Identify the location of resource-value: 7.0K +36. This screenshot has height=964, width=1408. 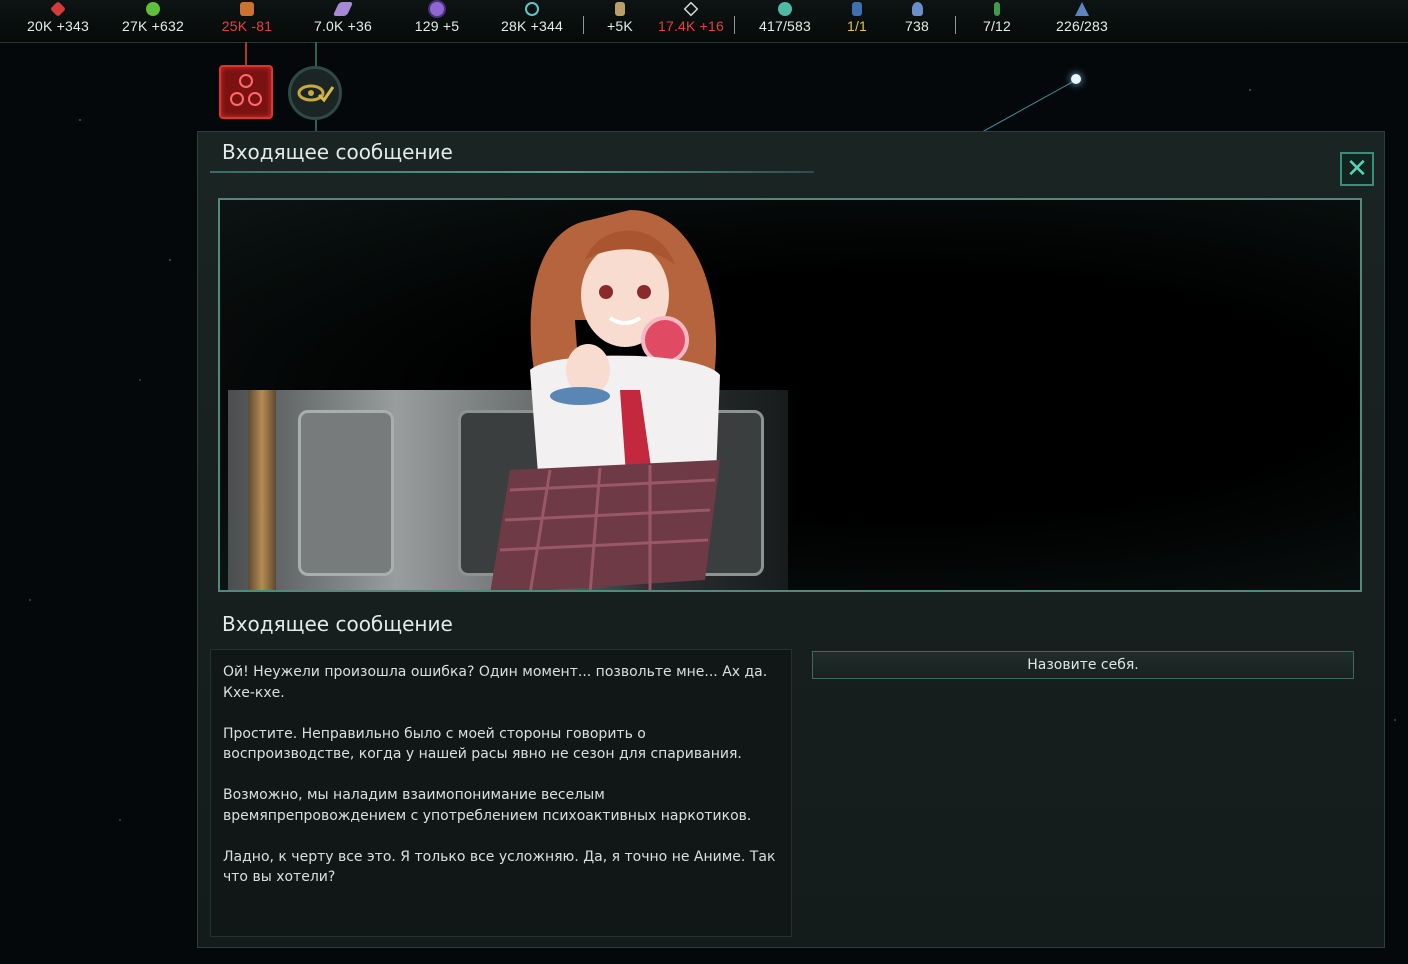
(343, 26).